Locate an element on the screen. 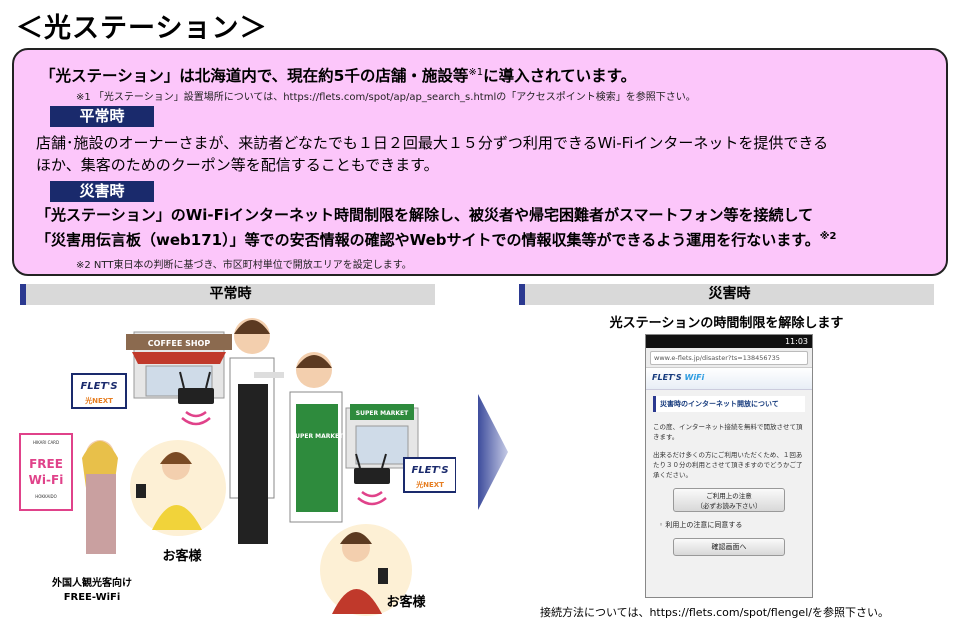 The width and height of the screenshot is (960, 642). url-field: www.e-flets.jp/disaster?ts=138456735 is located at coordinates (729, 358).